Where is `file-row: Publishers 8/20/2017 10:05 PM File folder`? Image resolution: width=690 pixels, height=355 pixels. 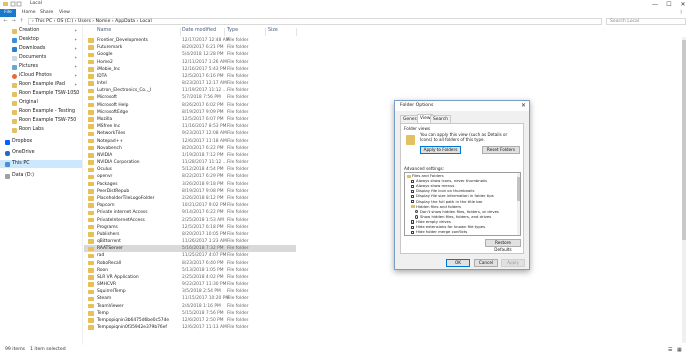 file-row: Publishers 8/20/2017 10:05 PM File folder is located at coordinates (190, 234).